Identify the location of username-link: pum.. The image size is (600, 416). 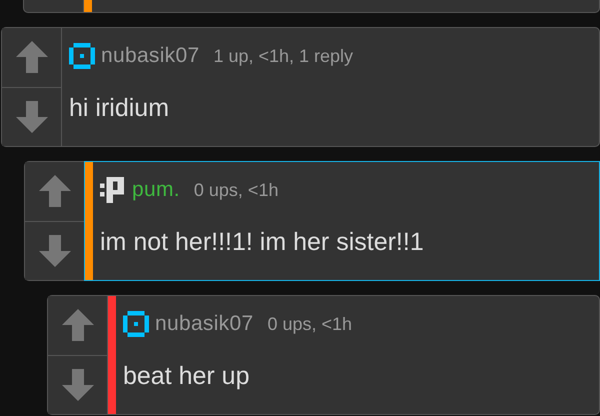
(156, 190).